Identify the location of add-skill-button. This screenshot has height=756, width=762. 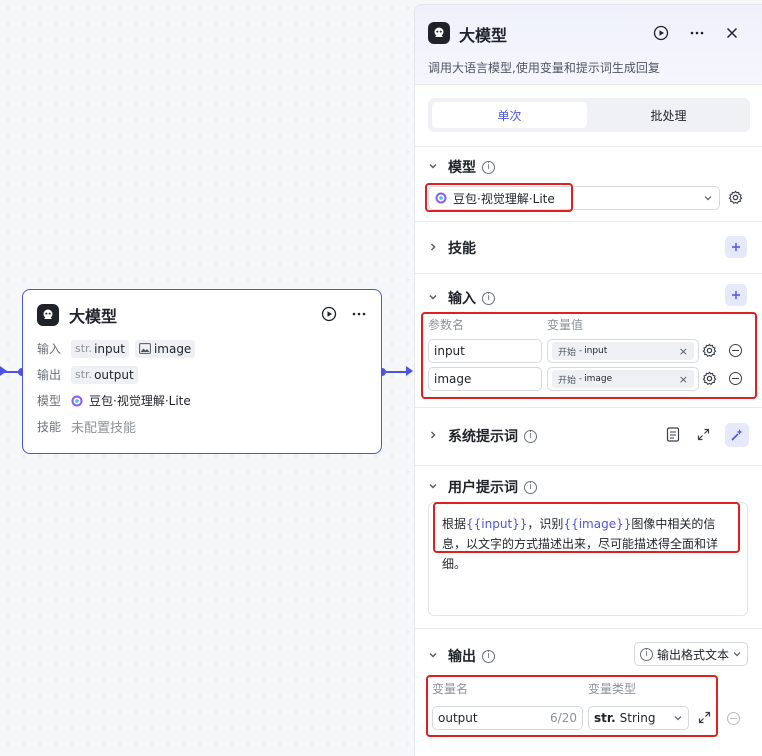
(736, 247).